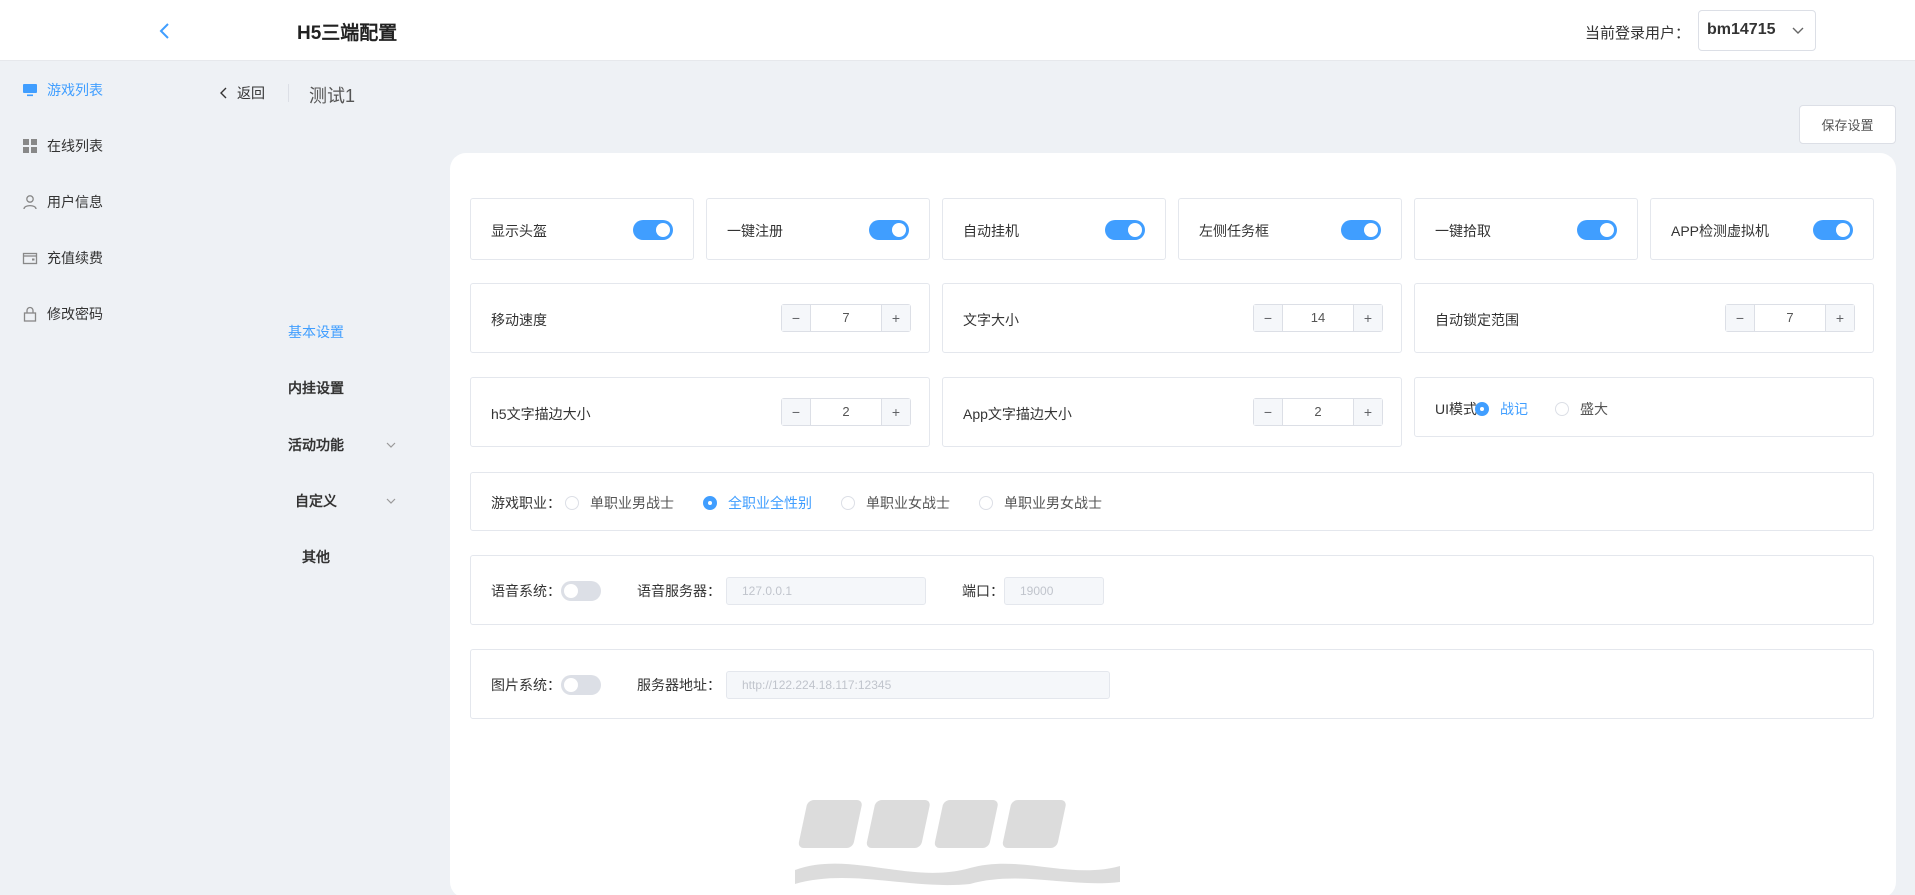 The width and height of the screenshot is (1915, 895). Describe the element at coordinates (581, 591) in the screenshot. I see `voice-system-switch` at that location.